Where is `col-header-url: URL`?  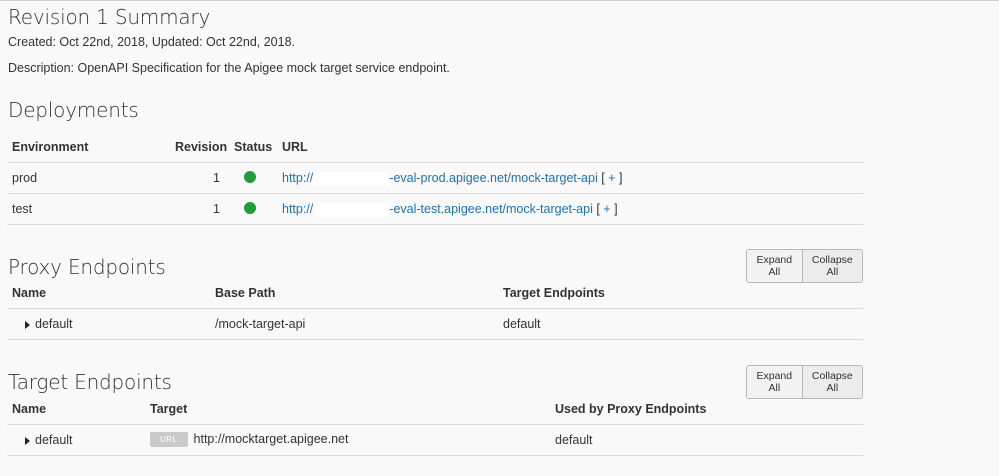 col-header-url: URL is located at coordinates (295, 147).